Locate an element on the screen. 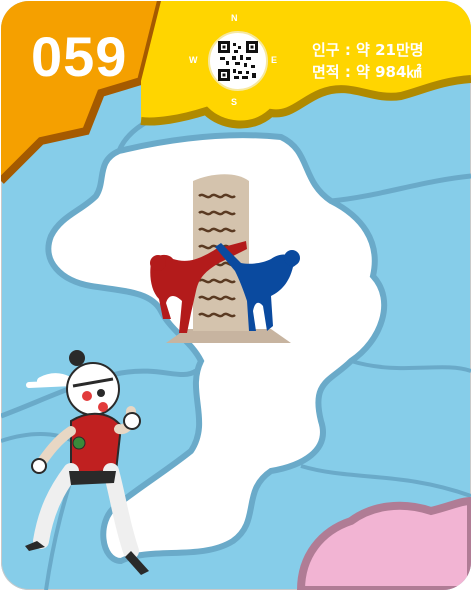 The image size is (472, 592). qr-code-icon is located at coordinates (238, 61).